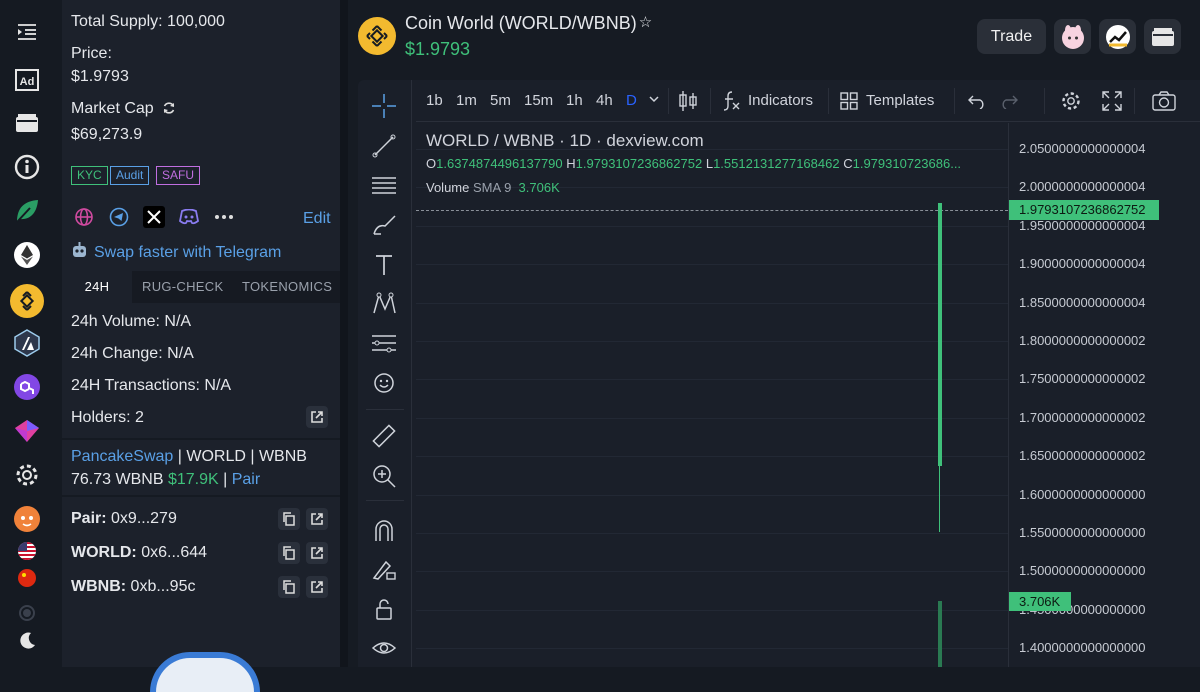 Image resolution: width=1200 pixels, height=692 pixels. I want to click on tab-rug-check: RUG-CHECK, so click(182, 287).